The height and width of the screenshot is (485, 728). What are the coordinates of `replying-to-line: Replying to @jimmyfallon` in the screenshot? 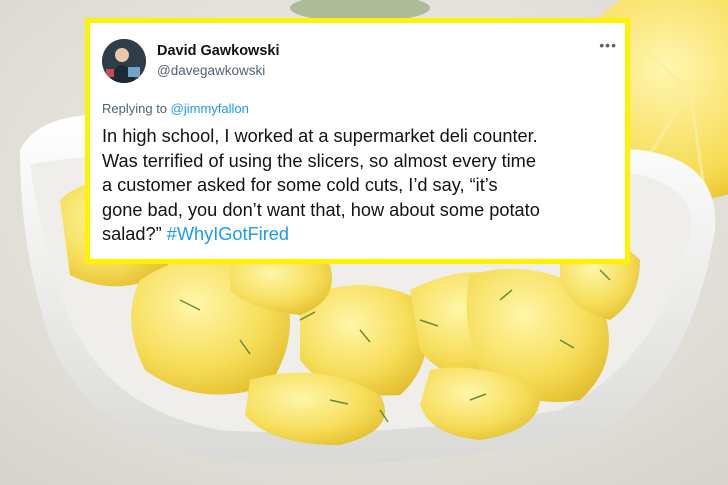 It's located at (175, 108).